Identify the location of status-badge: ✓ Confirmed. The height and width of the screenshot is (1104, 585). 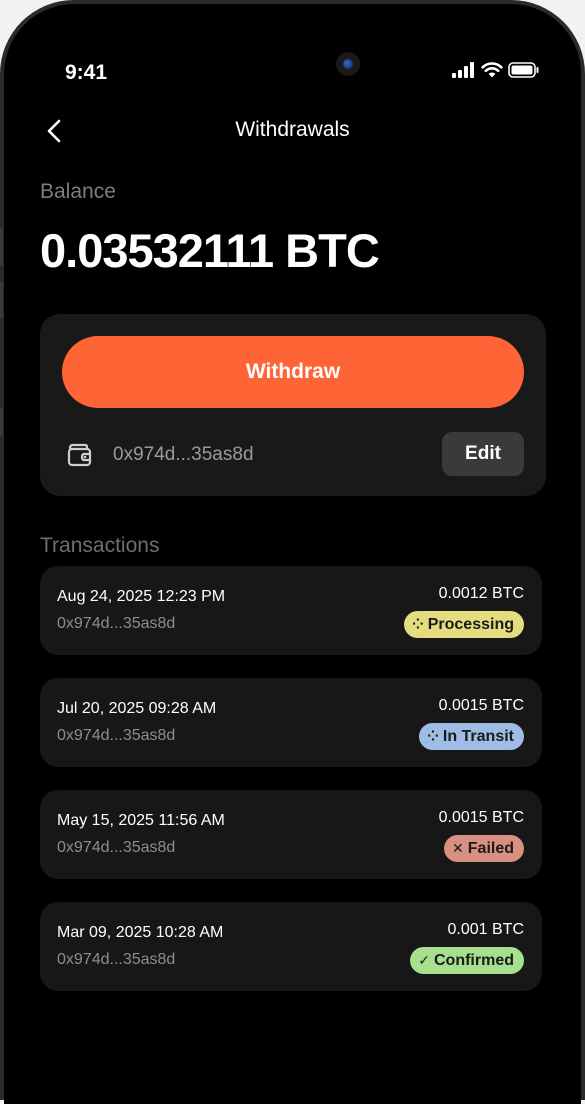
(467, 960).